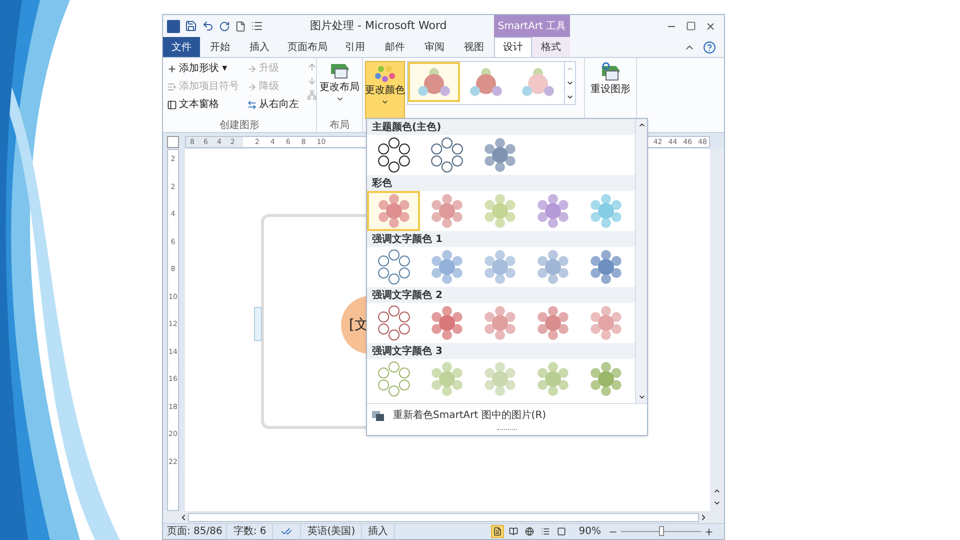 The image size is (960, 540). What do you see at coordinates (501, 351) in the screenshot?
I see `section-header: 强调文字颜色 3` at bounding box center [501, 351].